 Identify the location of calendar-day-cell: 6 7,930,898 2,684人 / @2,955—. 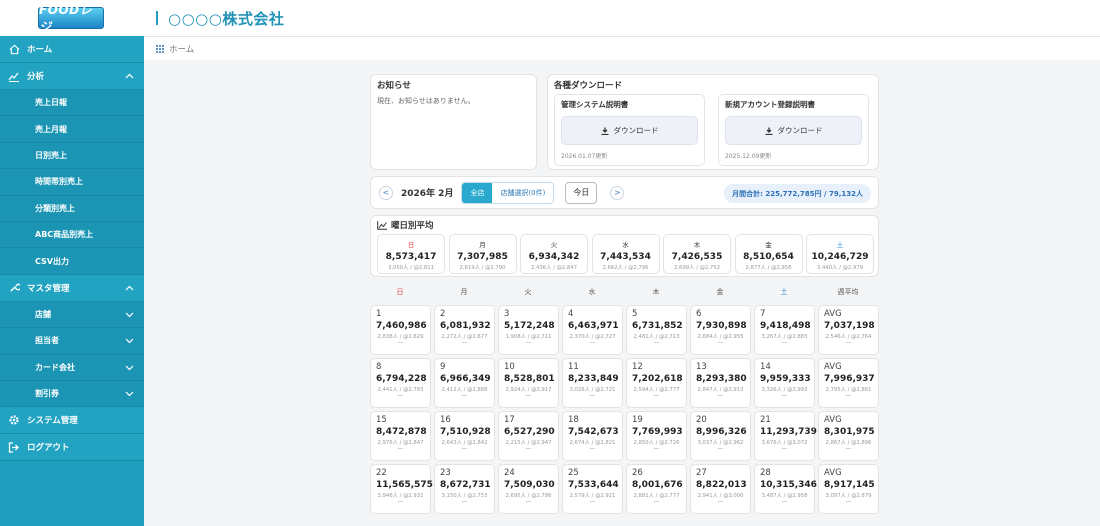
(720, 330).